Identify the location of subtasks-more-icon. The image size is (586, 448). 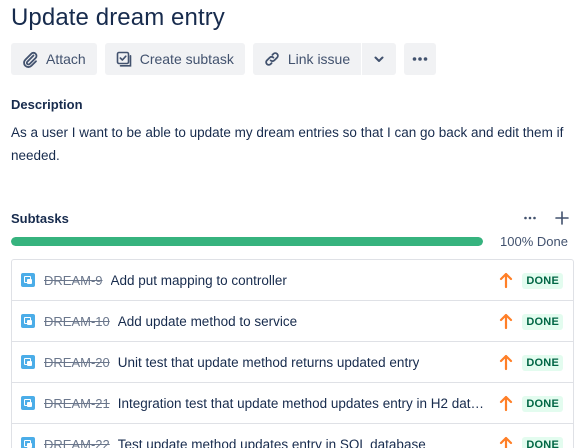
(530, 218).